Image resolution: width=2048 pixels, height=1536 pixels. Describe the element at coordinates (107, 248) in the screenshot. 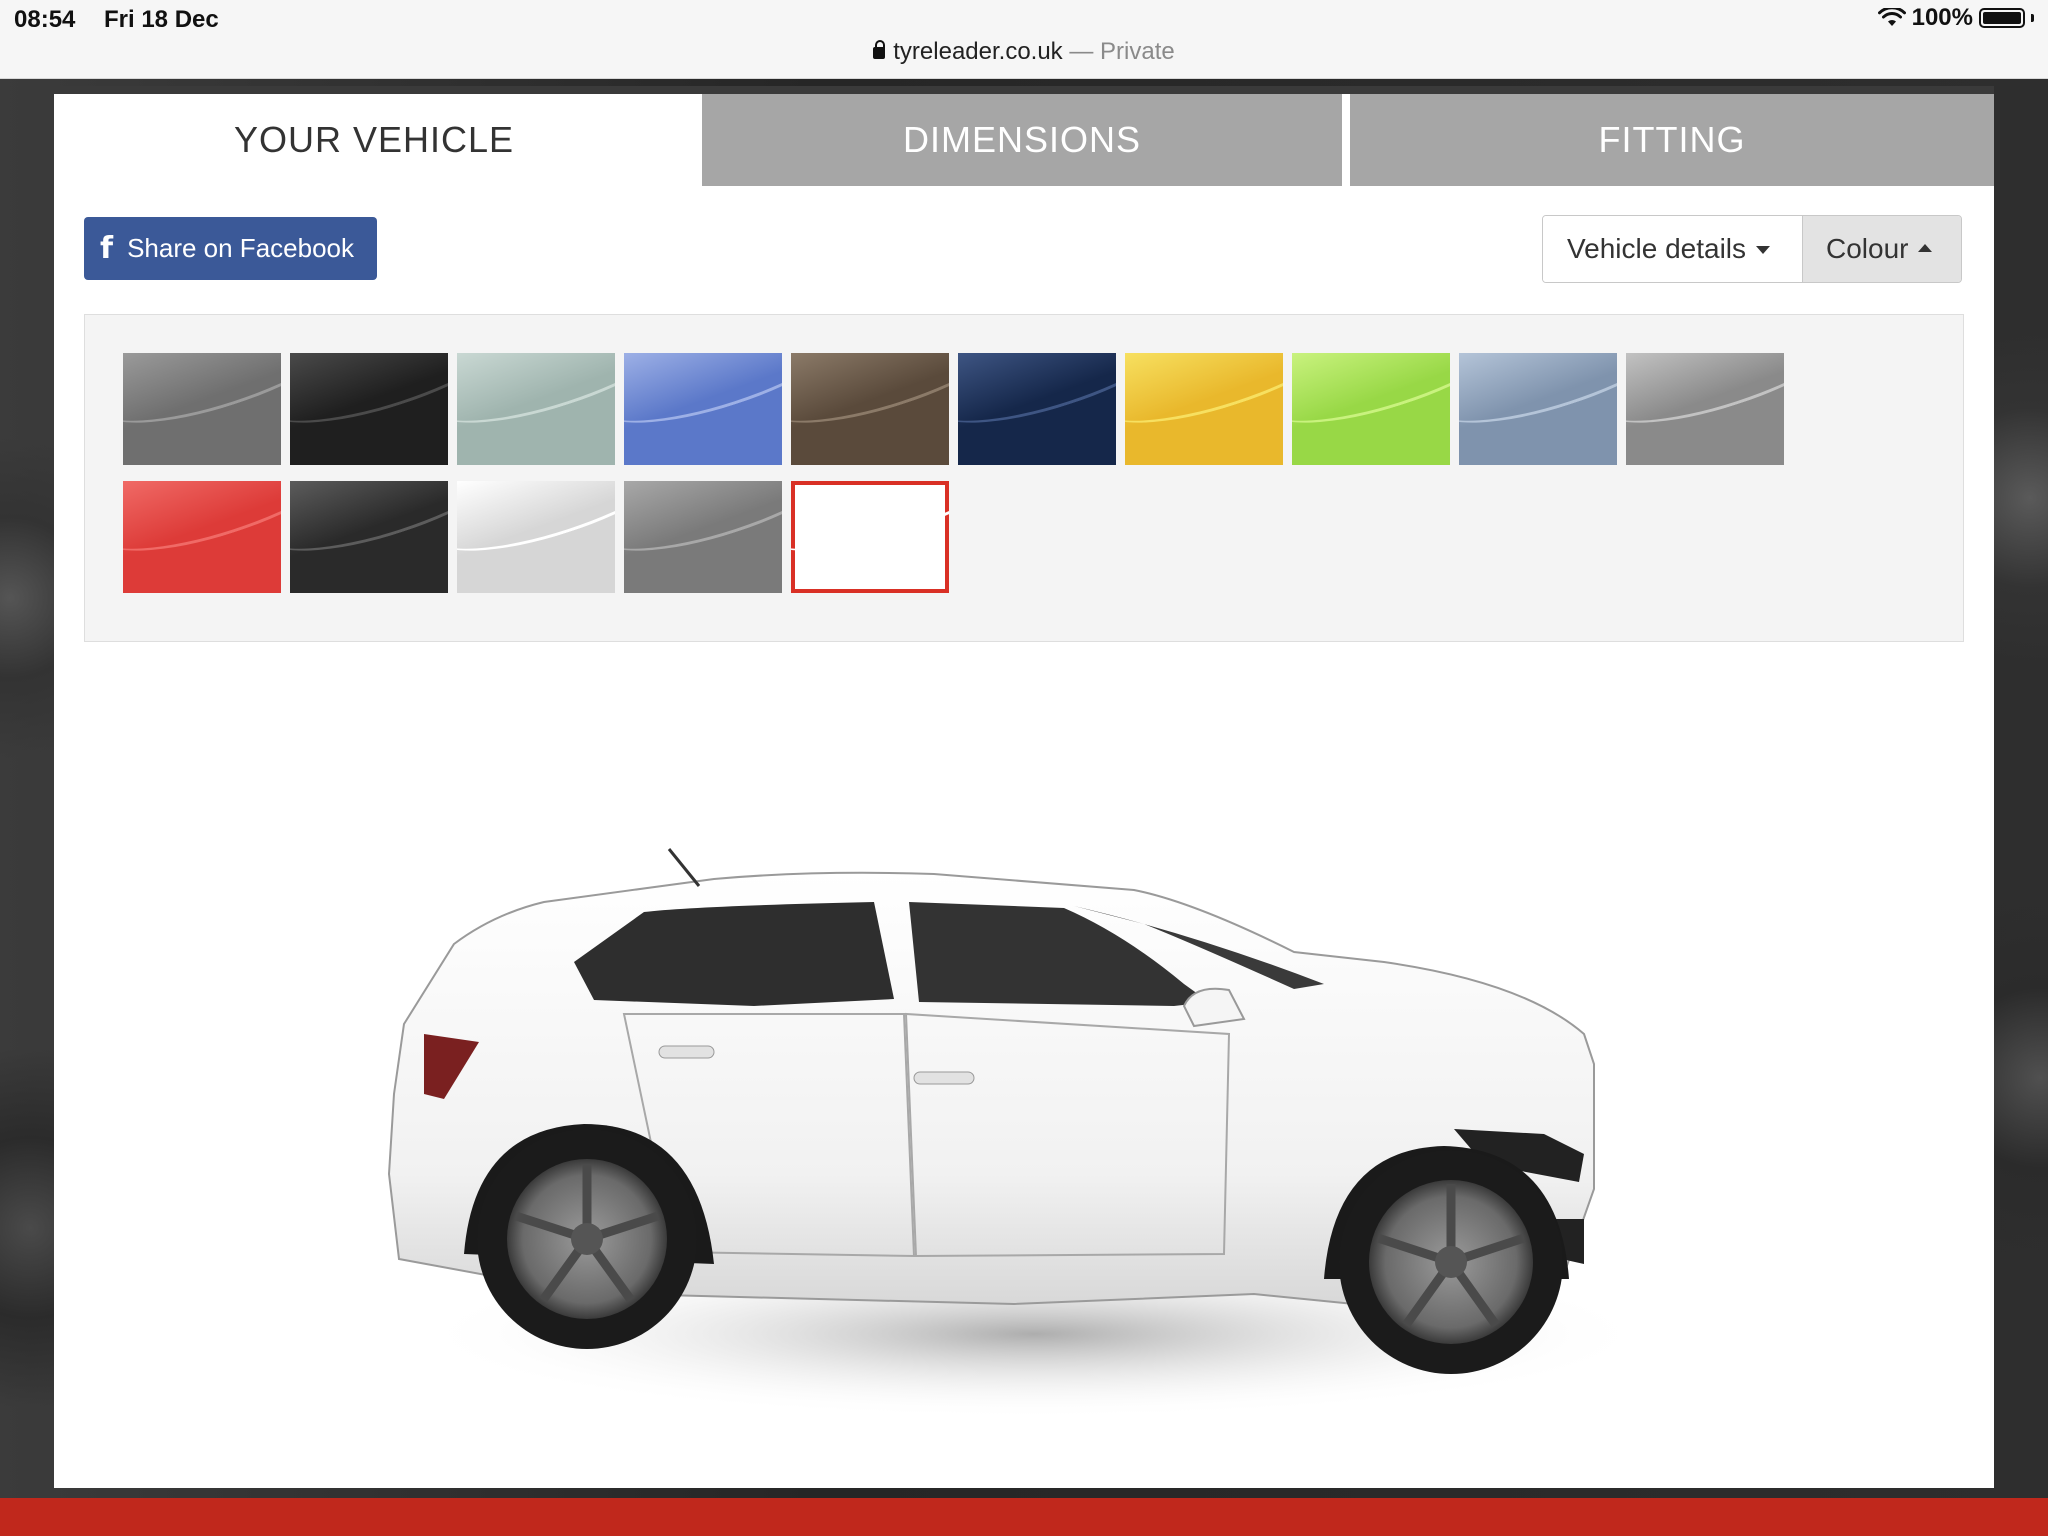

I see `facebook-icon: f` at that location.